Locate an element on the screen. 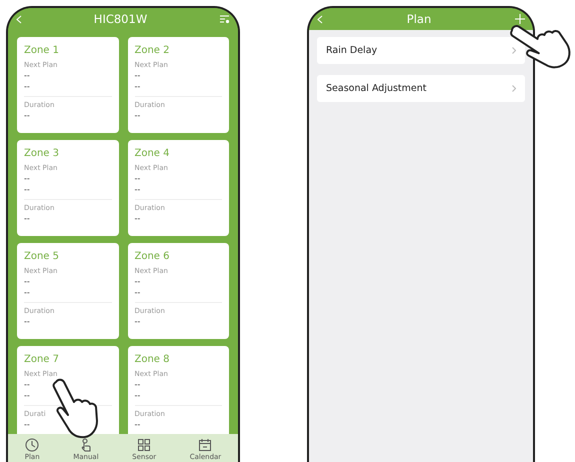  zone-name: Zone 6 is located at coordinates (152, 256).